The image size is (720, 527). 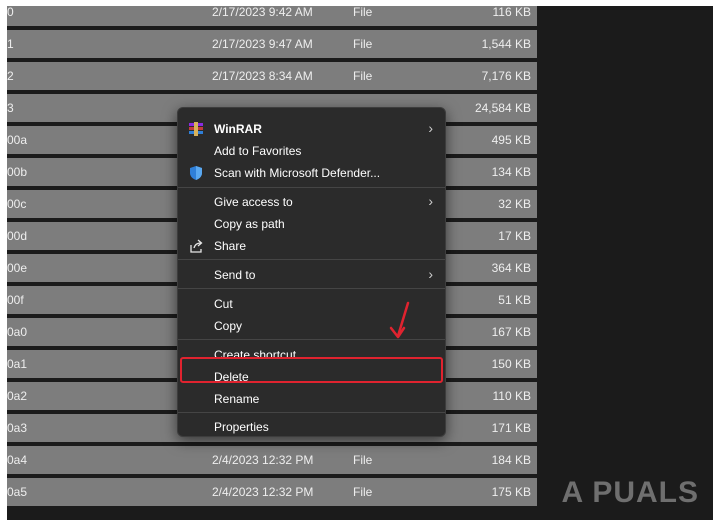 I want to click on file-name-cell: 00b, so click(x=17, y=172).